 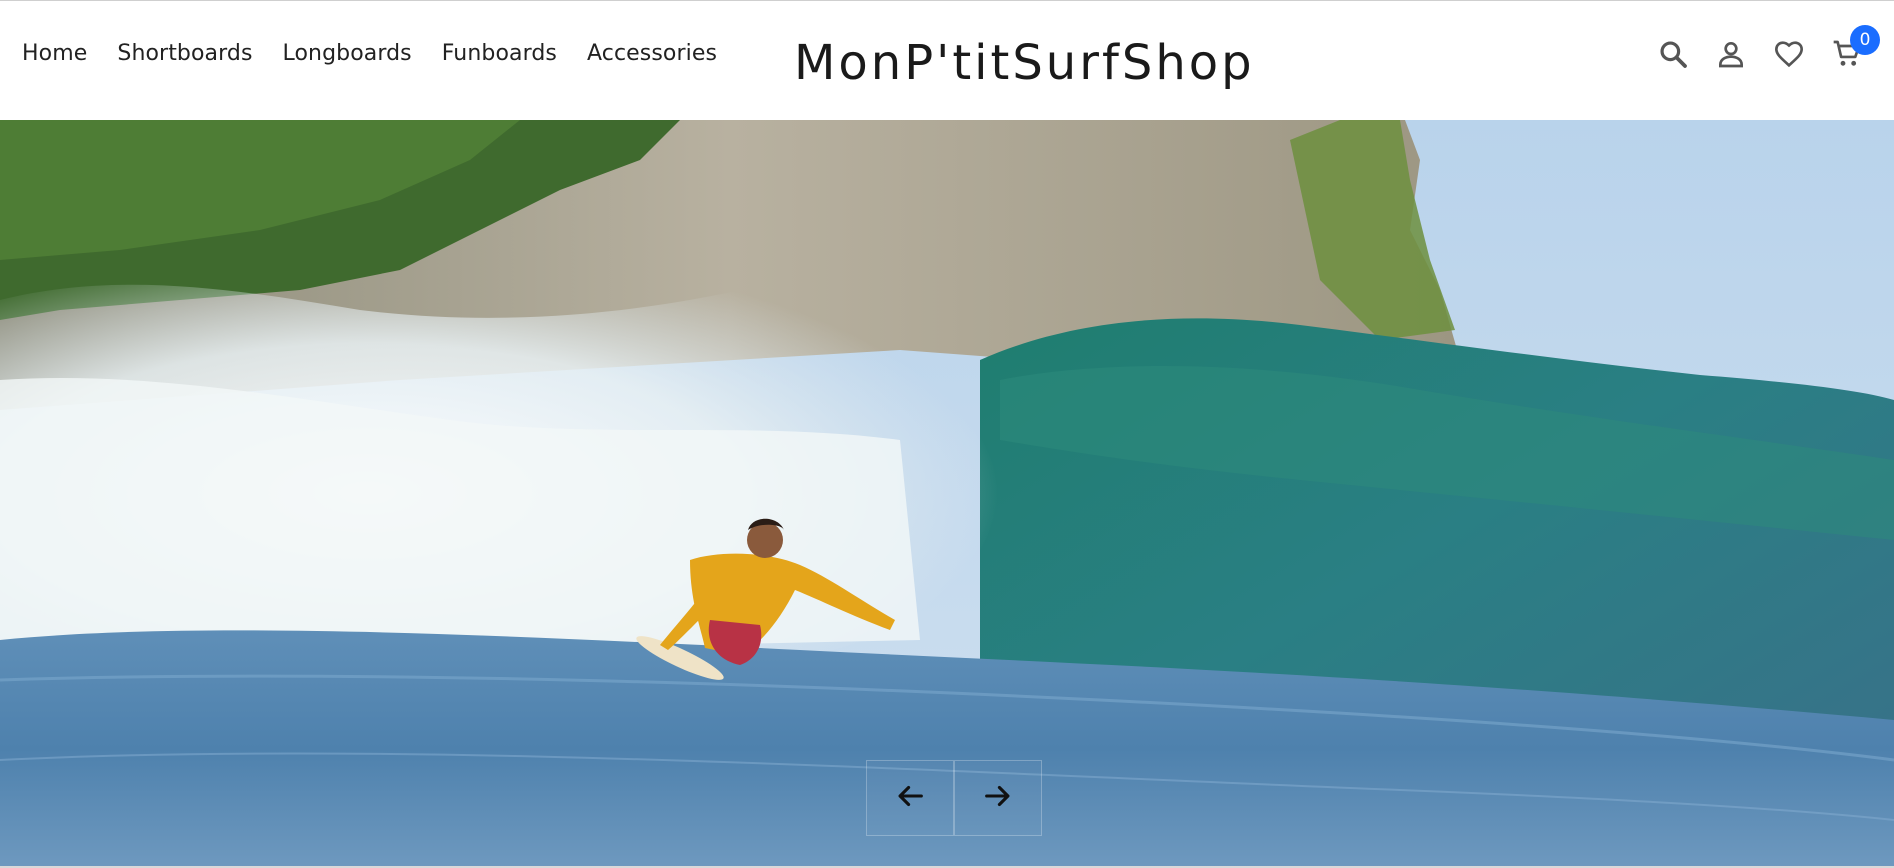 What do you see at coordinates (54, 53) in the screenshot?
I see `nav-home: Home` at bounding box center [54, 53].